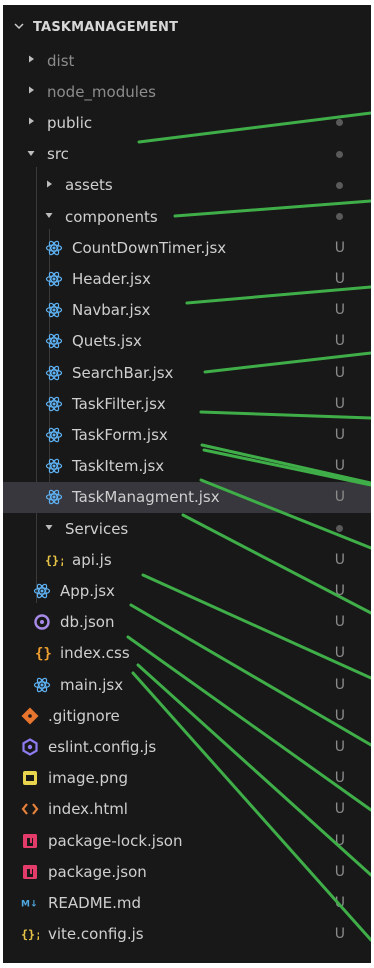  Describe the element at coordinates (187, 154) in the screenshot. I see `tree-folder-item: src` at that location.